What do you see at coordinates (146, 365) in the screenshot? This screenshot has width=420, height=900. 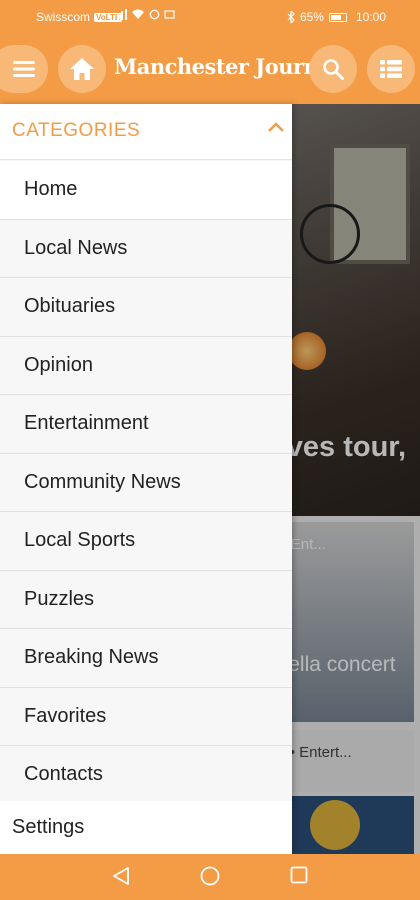 I see `category-item-opinion: Opinion` at bounding box center [146, 365].